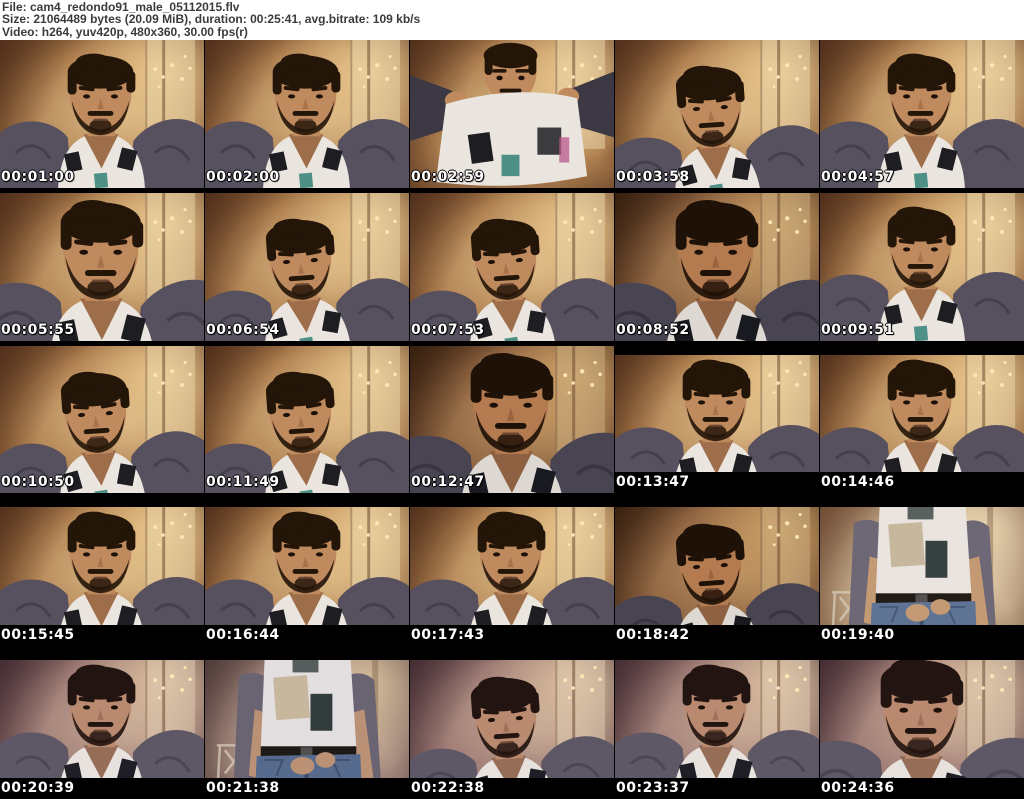 The image size is (1024, 799). I want to click on thumbnail-cell: 00:16:44, so click(307, 572).